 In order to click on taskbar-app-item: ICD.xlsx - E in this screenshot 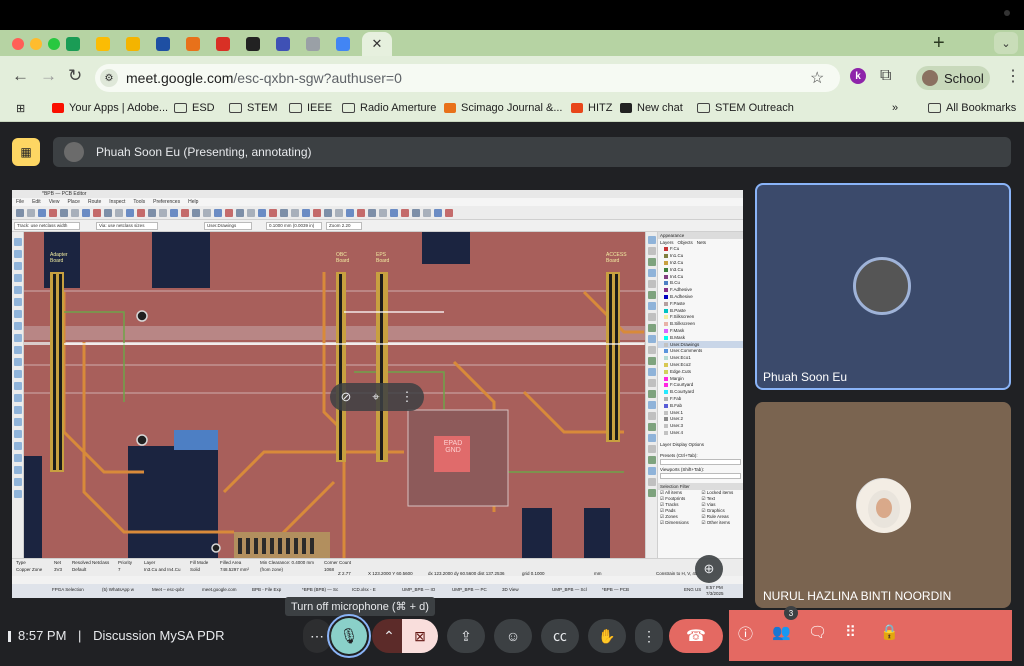, I will do `click(364, 589)`.